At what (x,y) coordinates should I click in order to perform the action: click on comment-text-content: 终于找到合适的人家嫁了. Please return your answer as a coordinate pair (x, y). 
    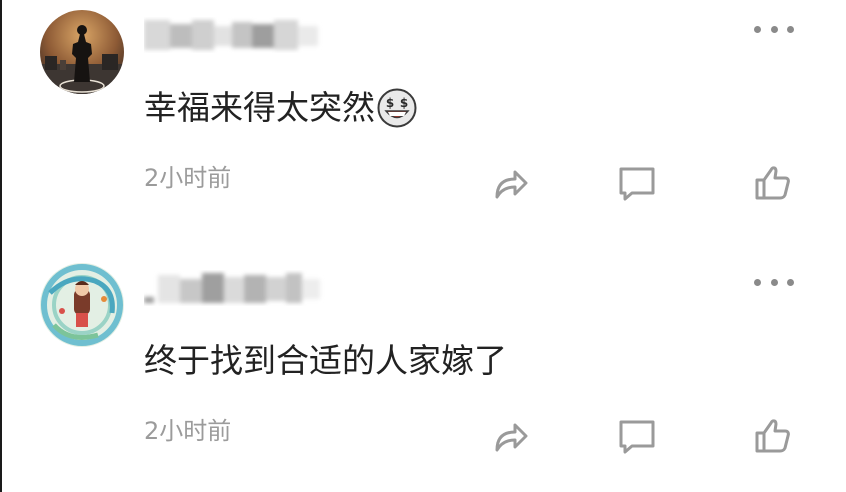
    Looking at the image, I should click on (325, 360).